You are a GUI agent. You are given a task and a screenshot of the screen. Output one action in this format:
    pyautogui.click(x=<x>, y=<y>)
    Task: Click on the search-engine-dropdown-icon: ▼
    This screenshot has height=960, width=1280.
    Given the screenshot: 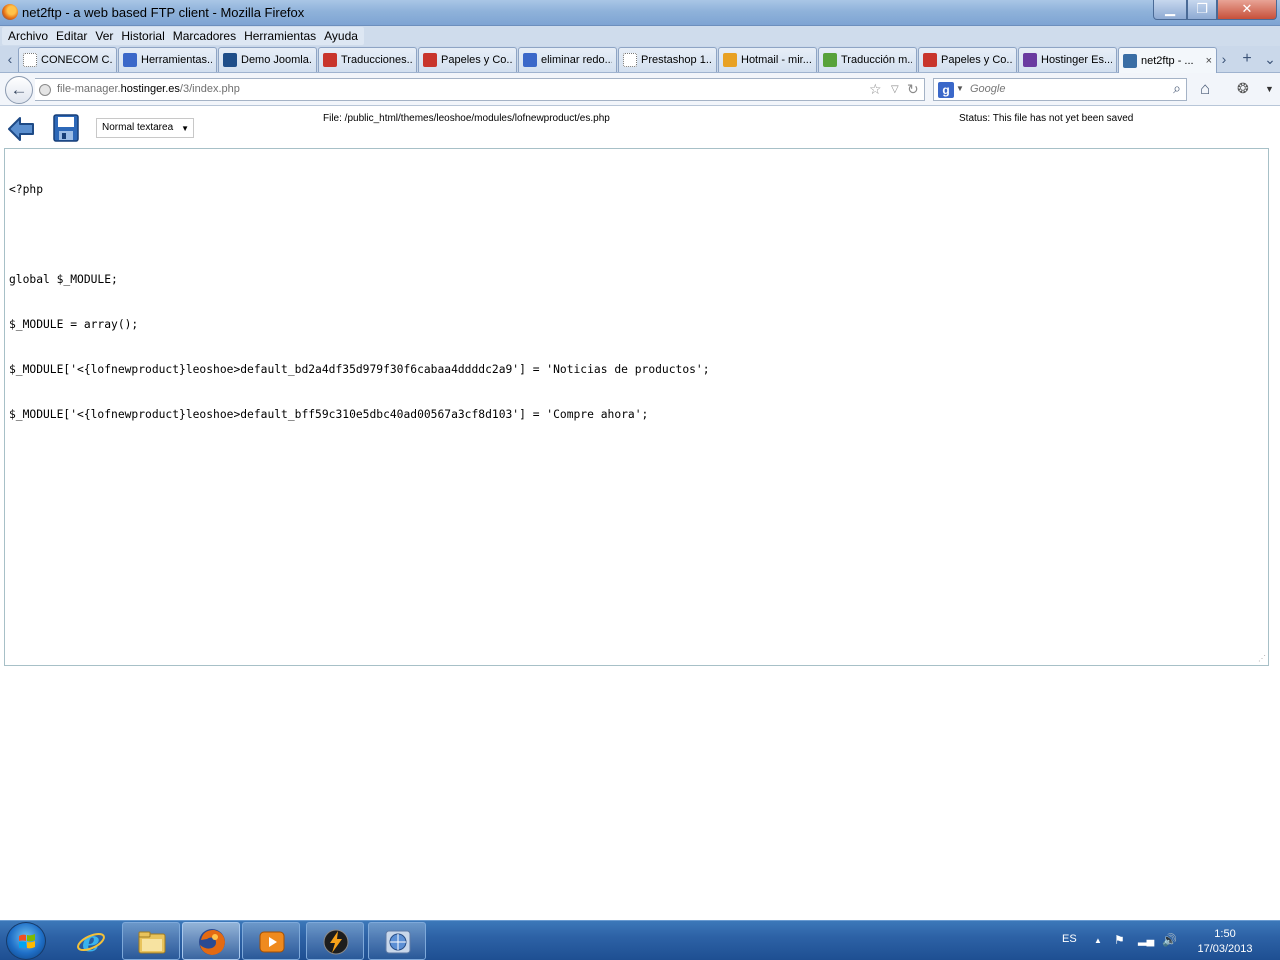 What is the action you would take?
    pyautogui.click(x=960, y=88)
    